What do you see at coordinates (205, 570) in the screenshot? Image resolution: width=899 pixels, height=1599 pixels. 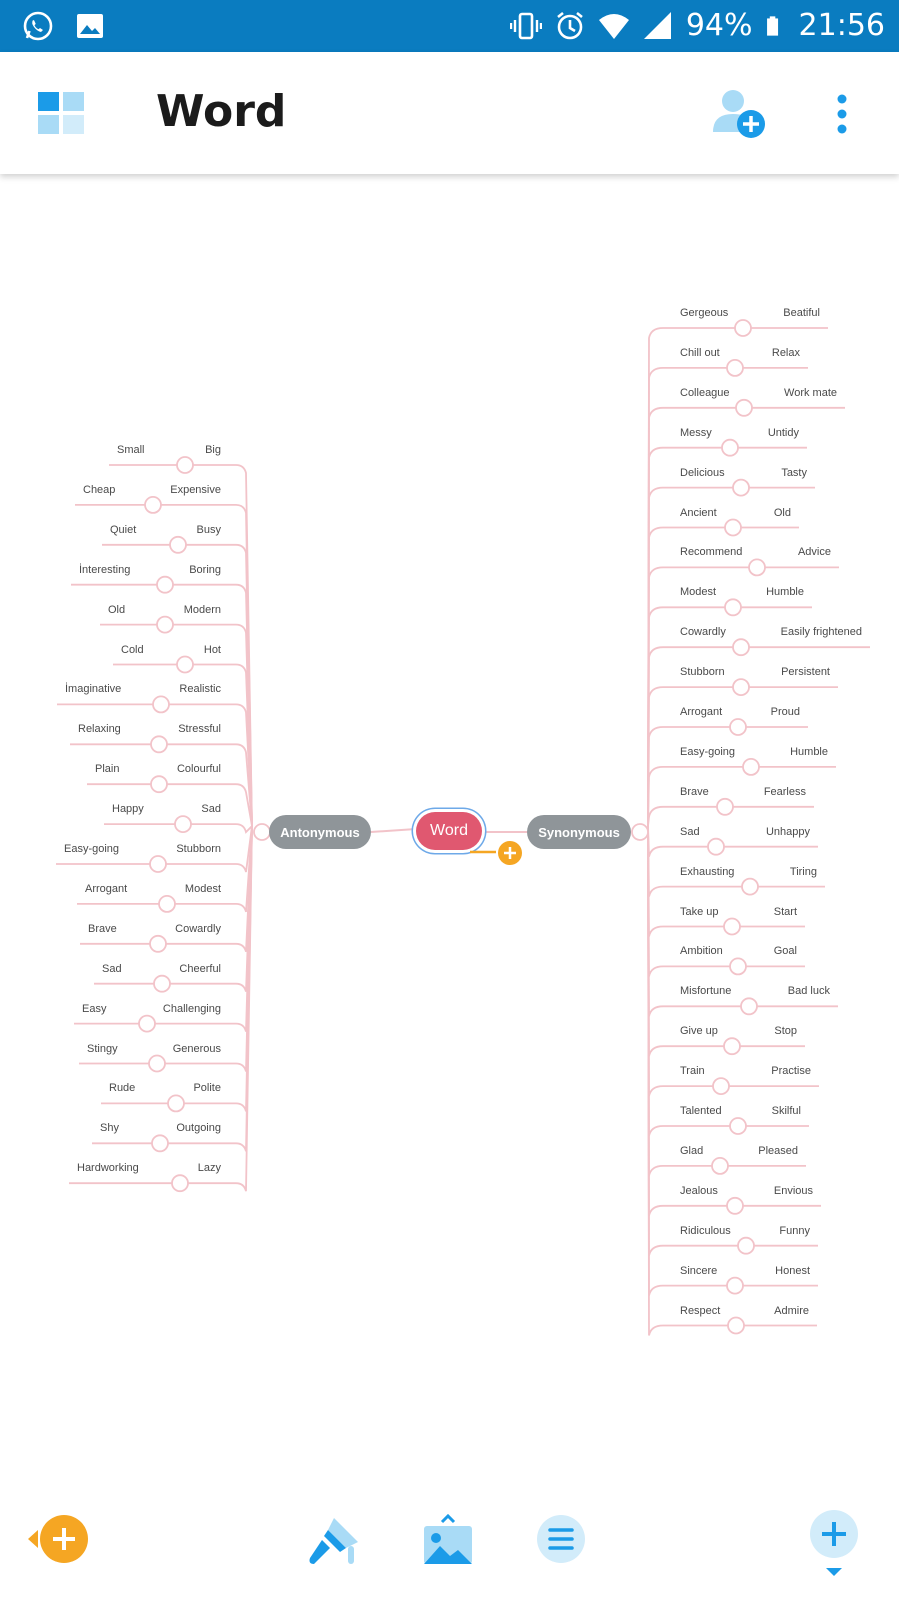 I see `antonym-pair-word: Boring` at bounding box center [205, 570].